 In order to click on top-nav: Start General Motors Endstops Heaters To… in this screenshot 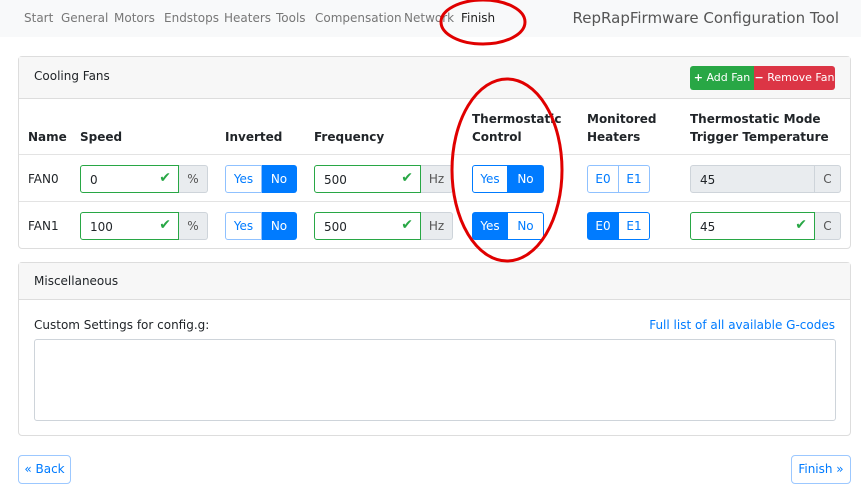, I will do `click(430, 18)`.